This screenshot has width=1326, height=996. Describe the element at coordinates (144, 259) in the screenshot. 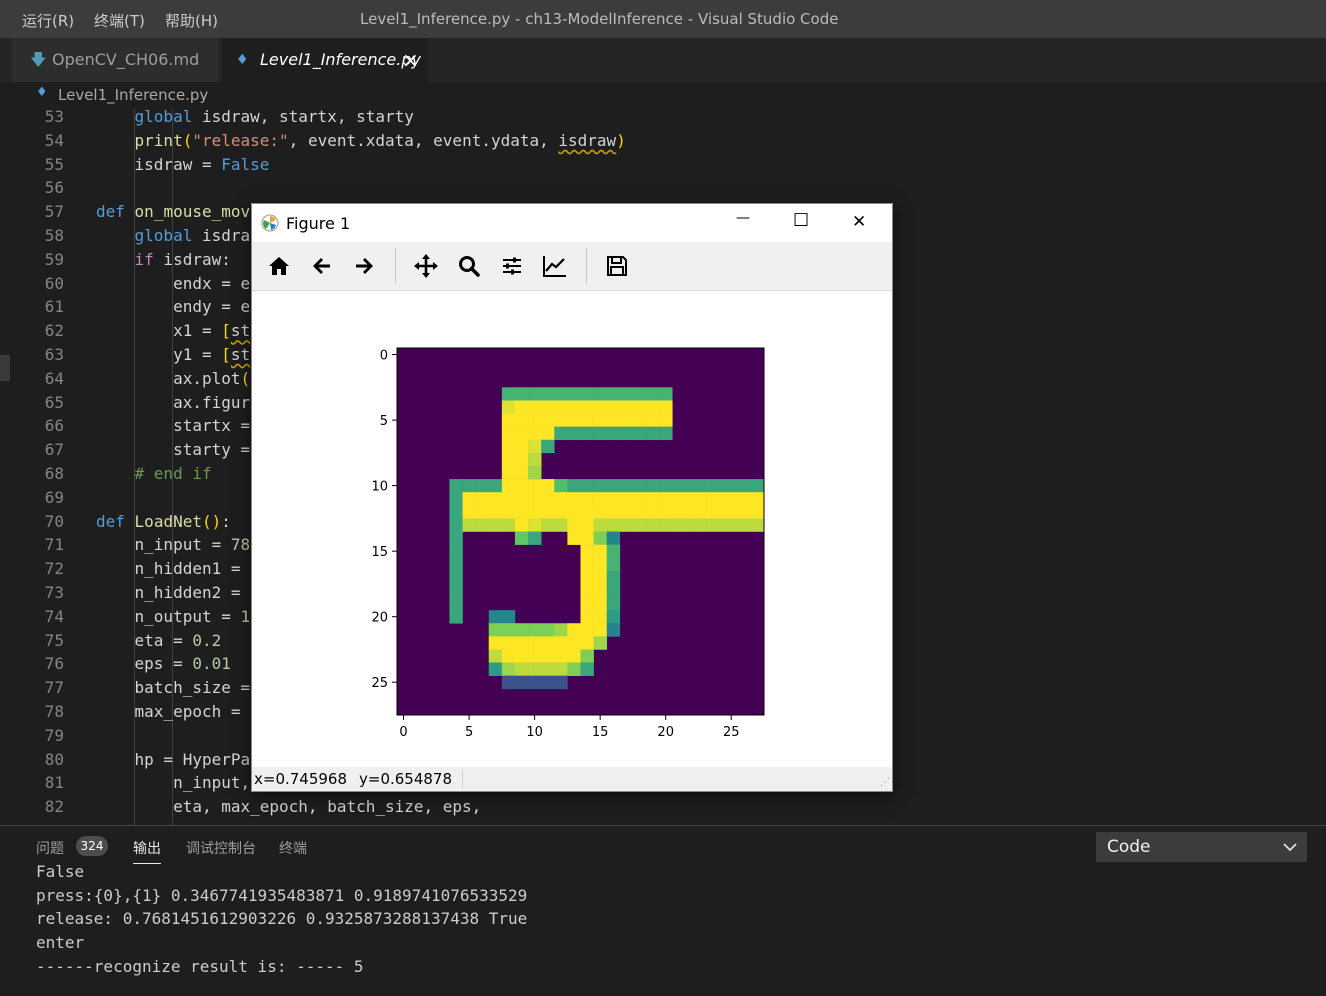

I see `code-token: if` at that location.